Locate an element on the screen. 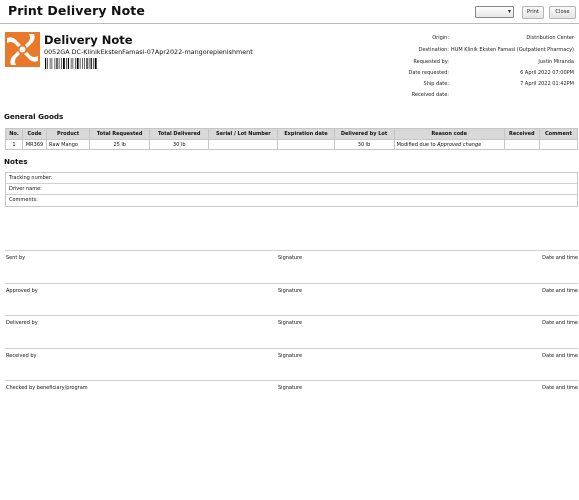 The image size is (579, 500). notes-box: Tracking number: Driver name: Comments: is located at coordinates (291, 189).